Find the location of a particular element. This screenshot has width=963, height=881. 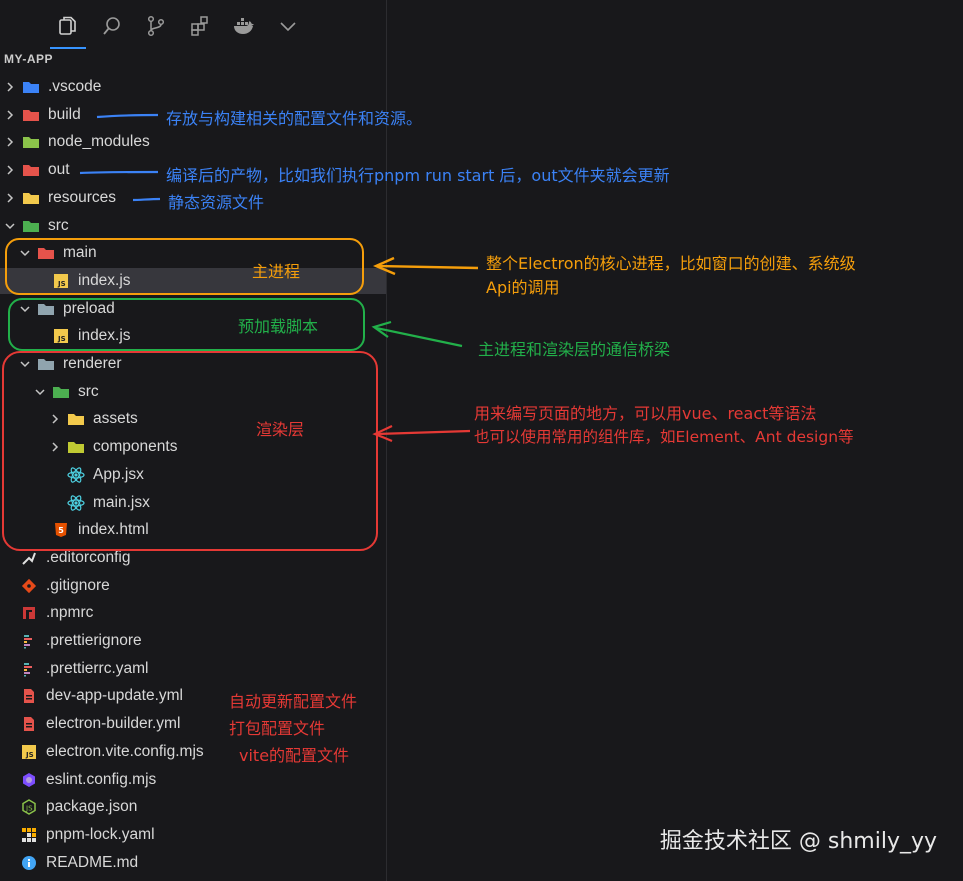

js-file-icon: JS is located at coordinates (29, 752).